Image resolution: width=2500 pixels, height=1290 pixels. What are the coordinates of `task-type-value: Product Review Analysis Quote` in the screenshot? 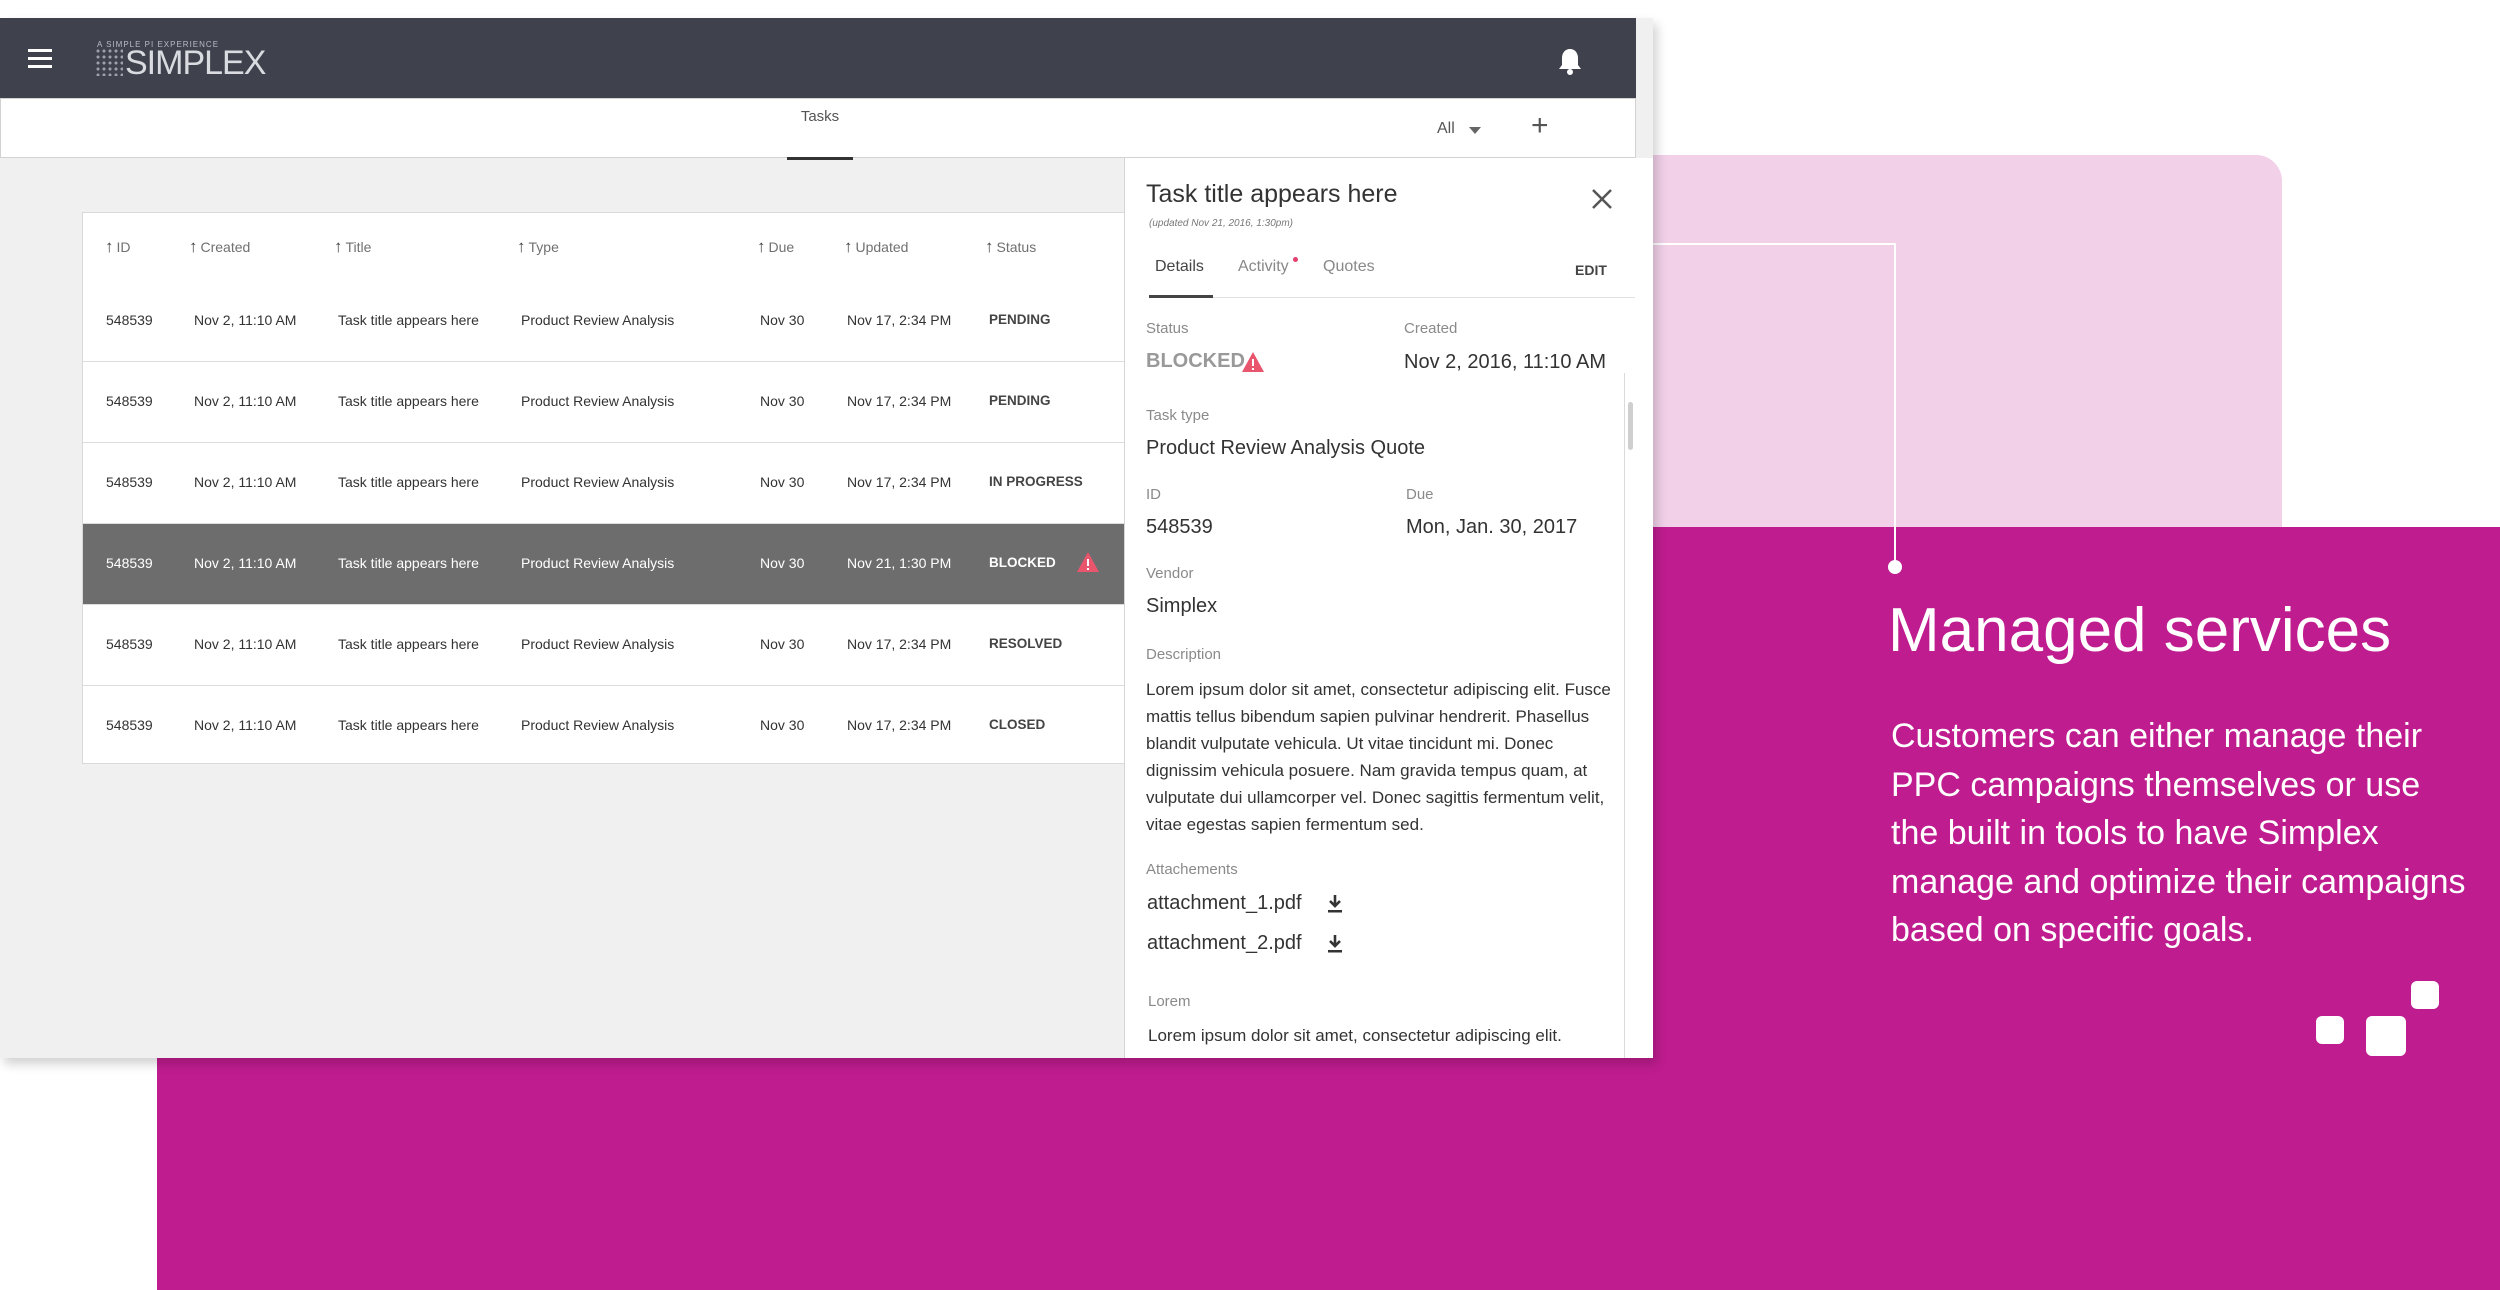 It's located at (1286, 448).